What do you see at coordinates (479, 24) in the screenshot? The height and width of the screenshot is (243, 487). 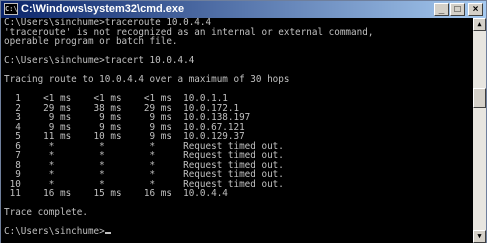 I see `scroll-up-icon: ▲` at bounding box center [479, 24].